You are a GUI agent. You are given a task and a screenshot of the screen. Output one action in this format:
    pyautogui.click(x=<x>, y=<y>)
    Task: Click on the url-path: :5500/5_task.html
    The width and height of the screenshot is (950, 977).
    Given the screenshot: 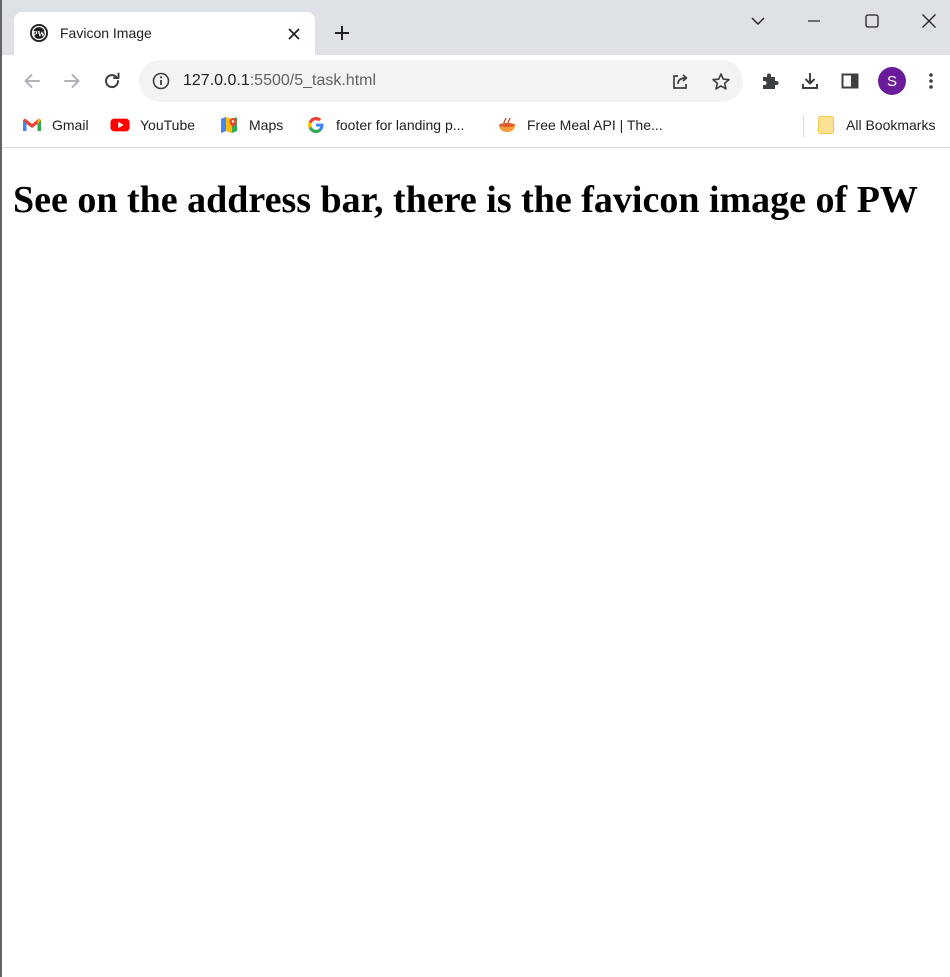 What is the action you would take?
    pyautogui.click(x=313, y=80)
    